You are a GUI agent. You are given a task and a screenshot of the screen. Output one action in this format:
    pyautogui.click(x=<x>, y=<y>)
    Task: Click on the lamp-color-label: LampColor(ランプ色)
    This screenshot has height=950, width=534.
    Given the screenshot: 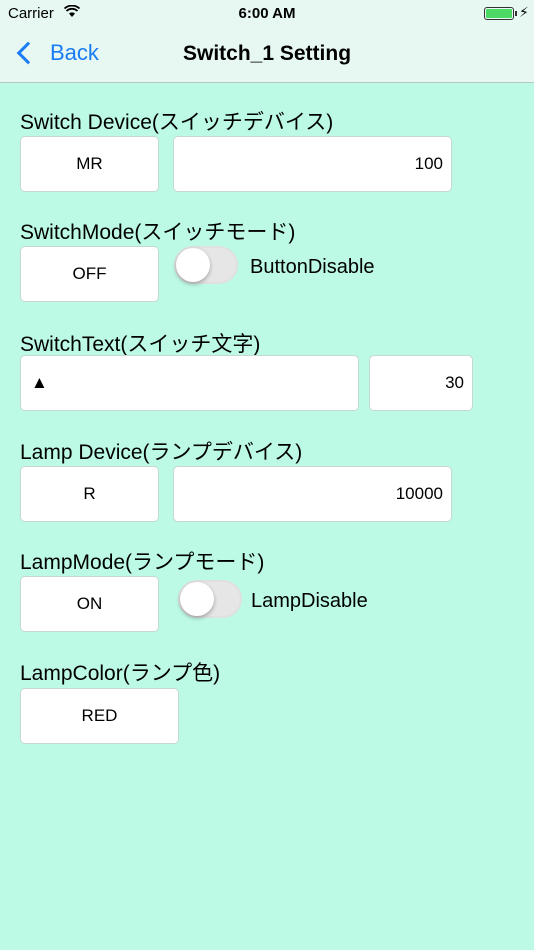 What is the action you would take?
    pyautogui.click(x=120, y=673)
    